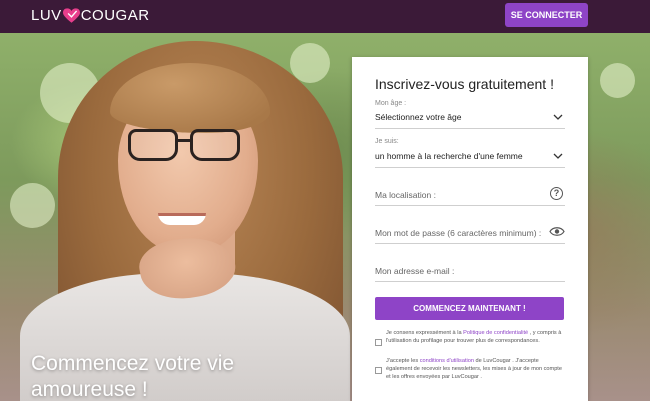 The height and width of the screenshot is (401, 650). I want to click on location-input: Ma localisation :, so click(405, 195).